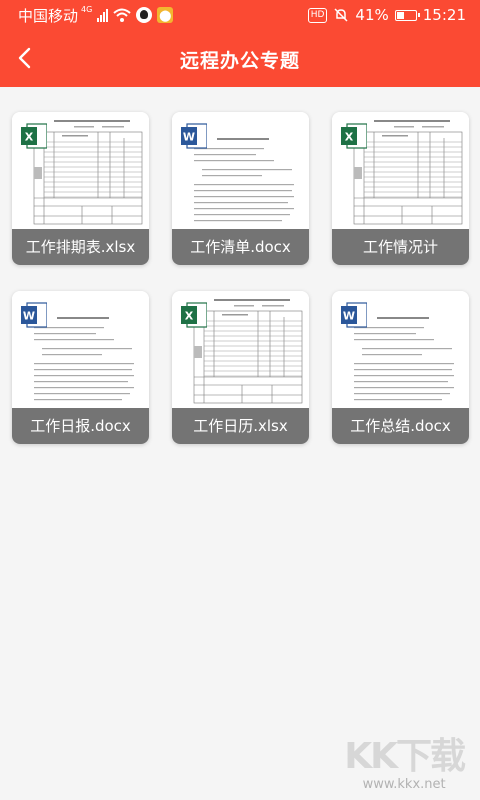  I want to click on watermark-url: www.kkx.net, so click(404, 784).